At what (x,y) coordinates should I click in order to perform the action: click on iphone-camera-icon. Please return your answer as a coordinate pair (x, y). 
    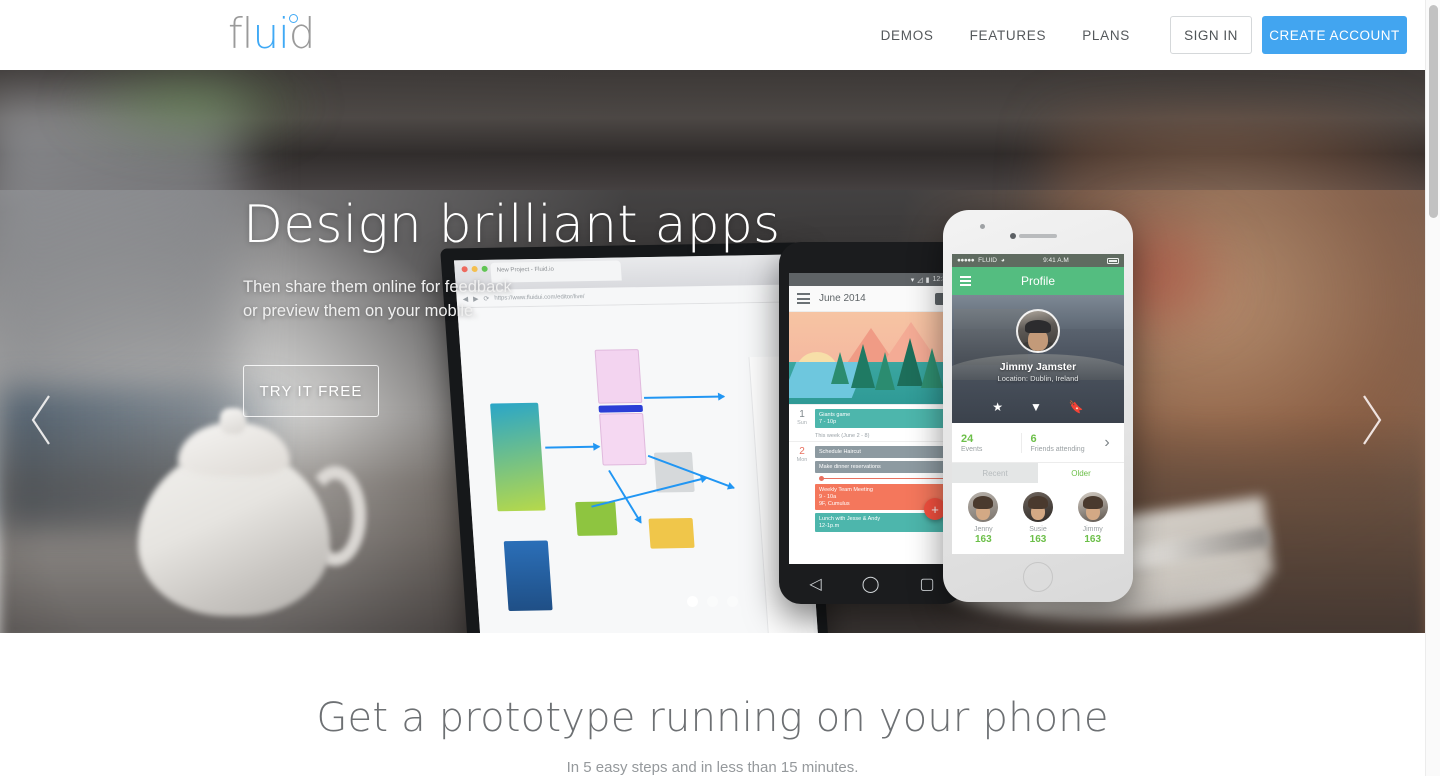
    Looking at the image, I should click on (982, 226).